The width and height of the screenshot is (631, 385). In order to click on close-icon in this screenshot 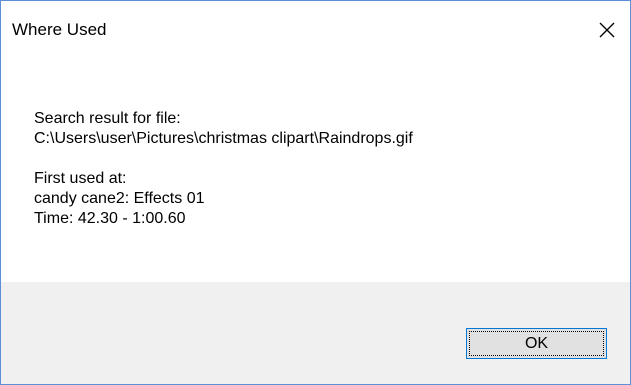, I will do `click(607, 30)`.